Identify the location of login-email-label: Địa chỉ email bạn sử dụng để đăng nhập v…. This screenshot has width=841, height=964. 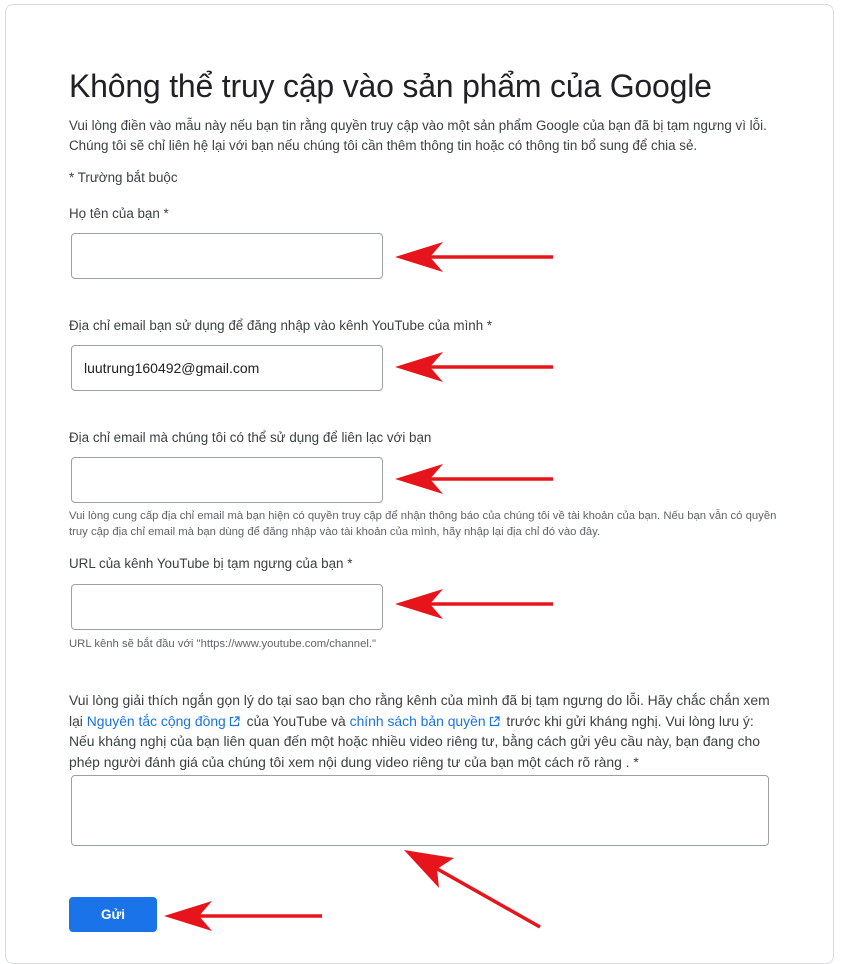
(281, 325).